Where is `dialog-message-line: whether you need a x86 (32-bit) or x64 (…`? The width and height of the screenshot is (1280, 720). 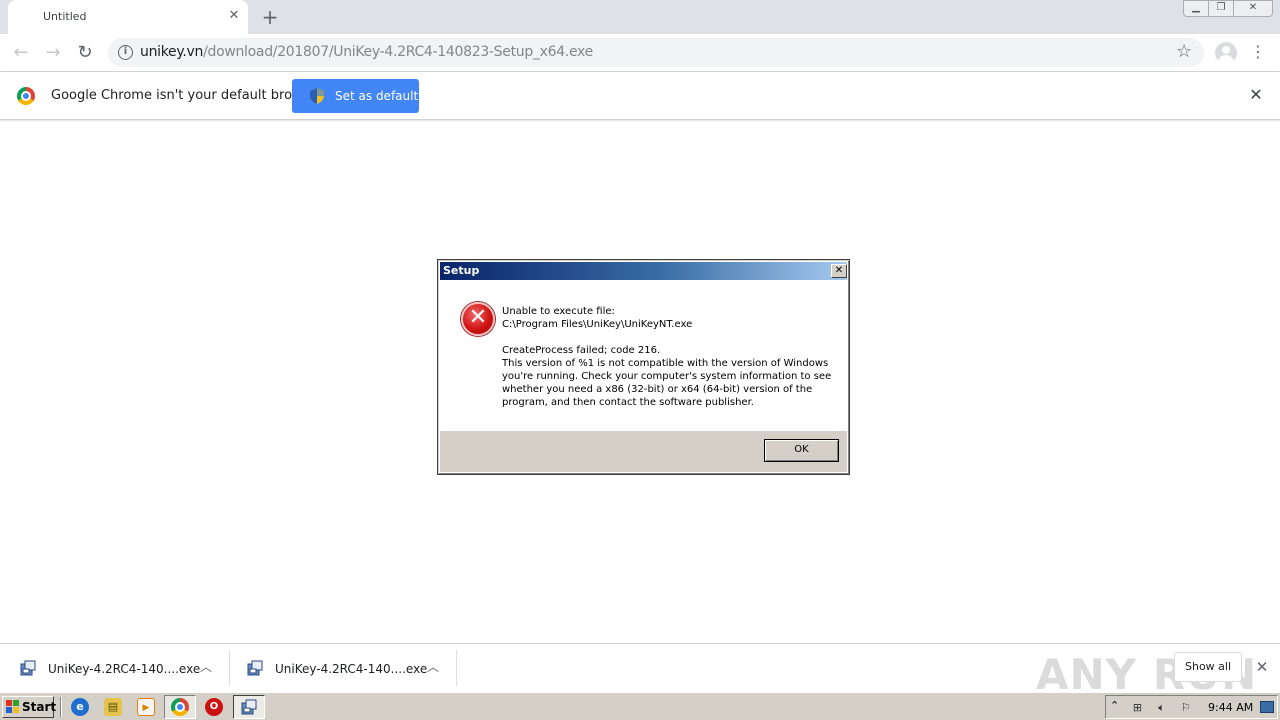 dialog-message-line: whether you need a x86 (32-bit) or x64 (… is located at coordinates (657, 389).